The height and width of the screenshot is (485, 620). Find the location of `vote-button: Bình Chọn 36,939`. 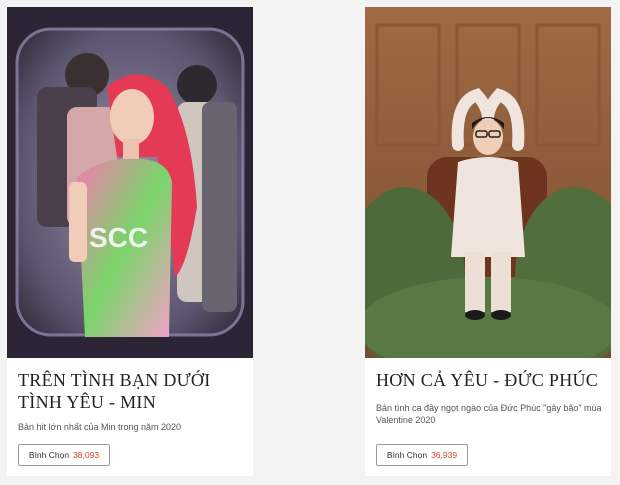

vote-button: Bình Chọn 36,939 is located at coordinates (422, 455).